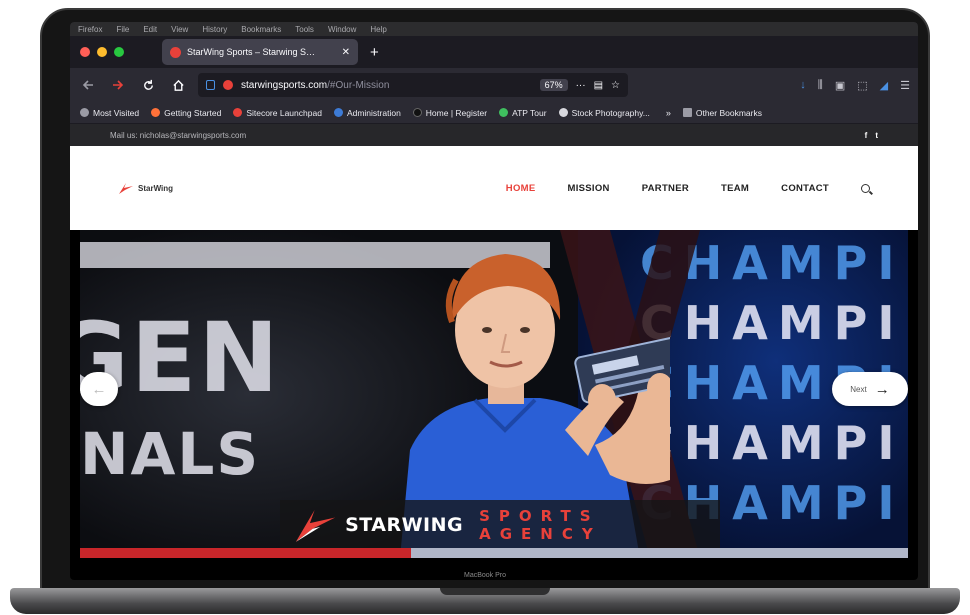 Image resolution: width=970 pixels, height=615 pixels. I want to click on bookmarks-overflow-icon: », so click(668, 113).